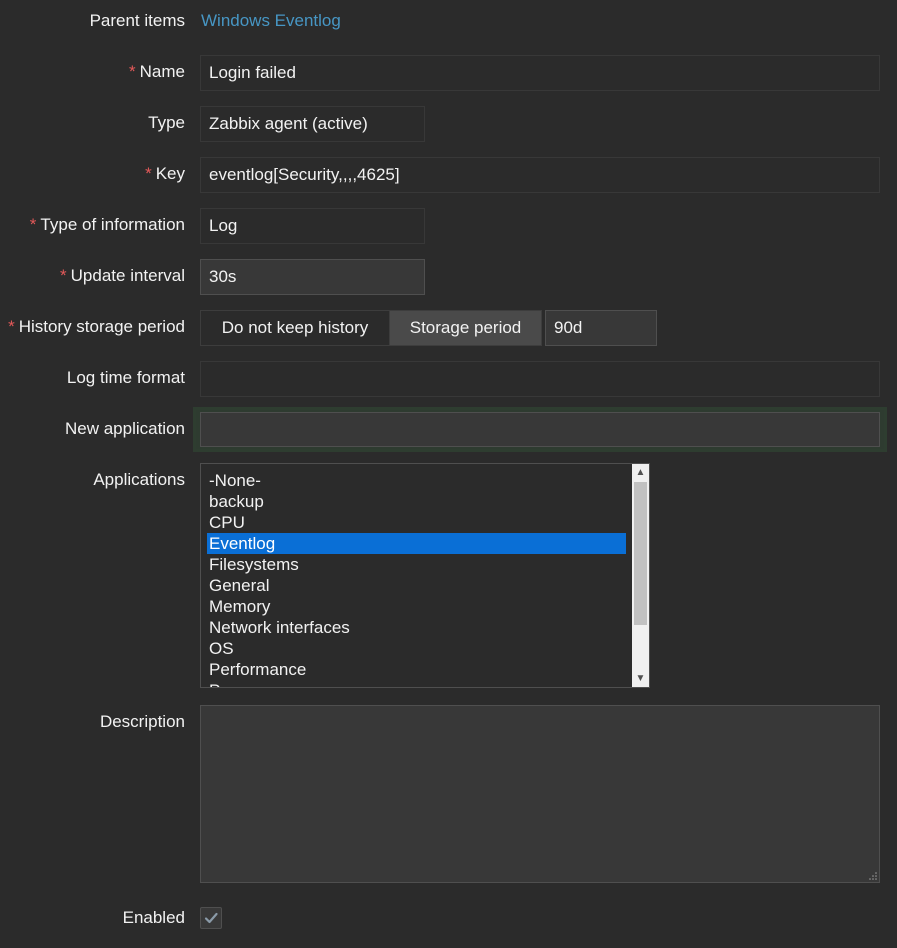 This screenshot has width=897, height=948. What do you see at coordinates (414, 564) in the screenshot?
I see `list-item: Filesystems` at bounding box center [414, 564].